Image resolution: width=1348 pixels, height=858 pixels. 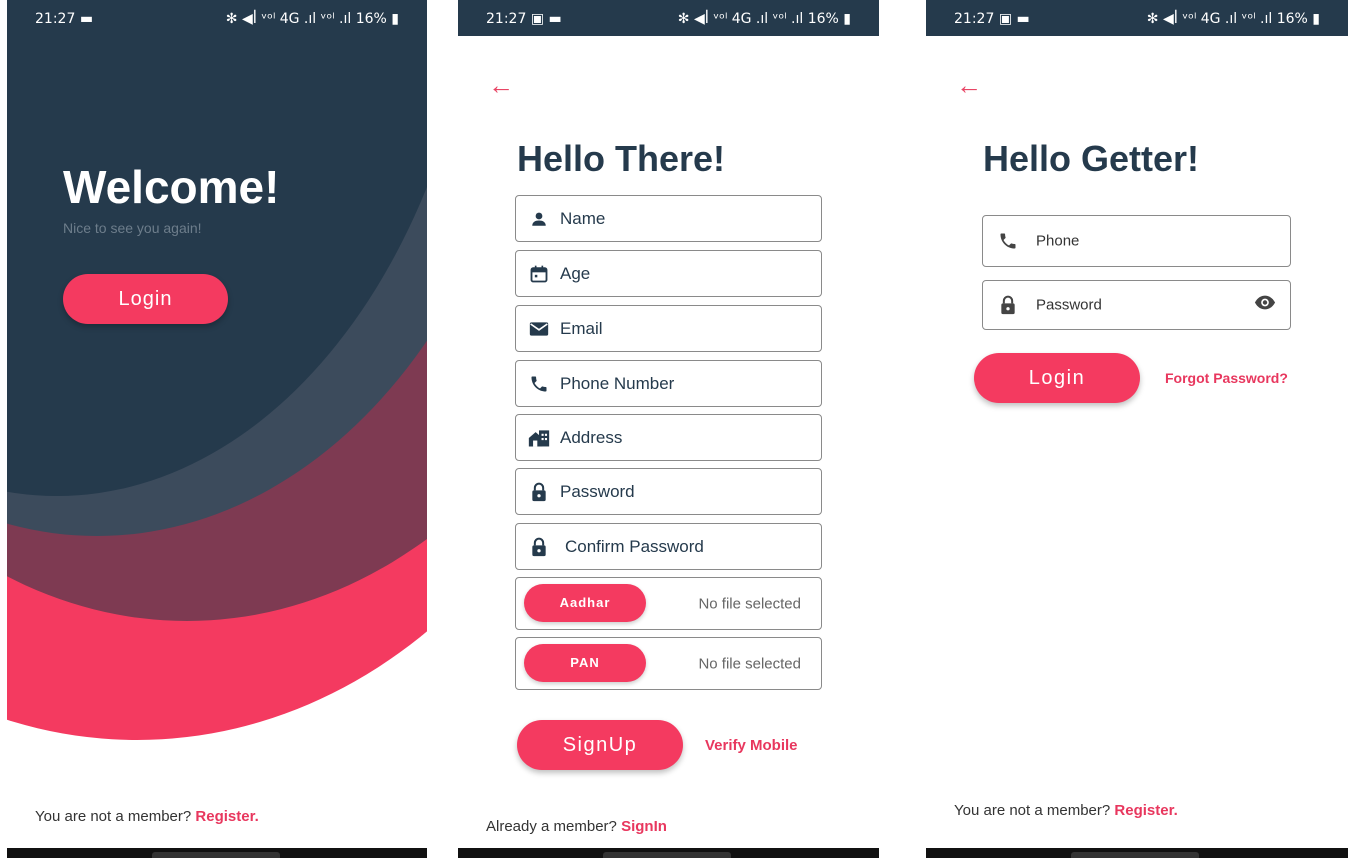 I want to click on phone-placeholder: Phone, so click(x=1058, y=241).